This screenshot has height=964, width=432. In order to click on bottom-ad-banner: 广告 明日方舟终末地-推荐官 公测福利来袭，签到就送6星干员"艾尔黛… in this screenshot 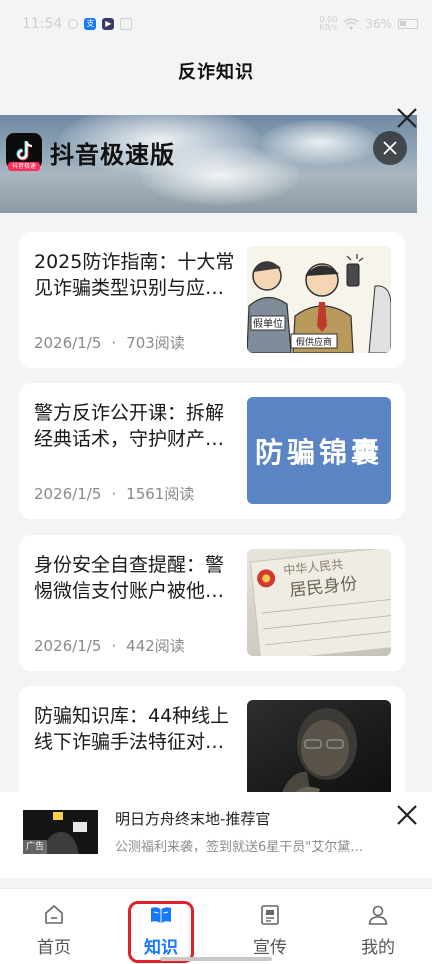, I will do `click(216, 835)`.